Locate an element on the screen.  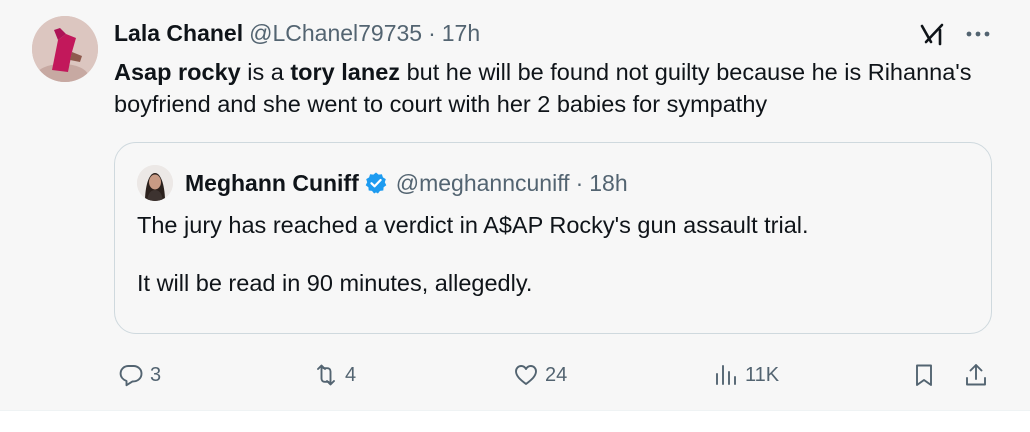
quoted-tweet-header: Meghann Cuniff @meghanncuniff · 18h is located at coordinates (406, 183).